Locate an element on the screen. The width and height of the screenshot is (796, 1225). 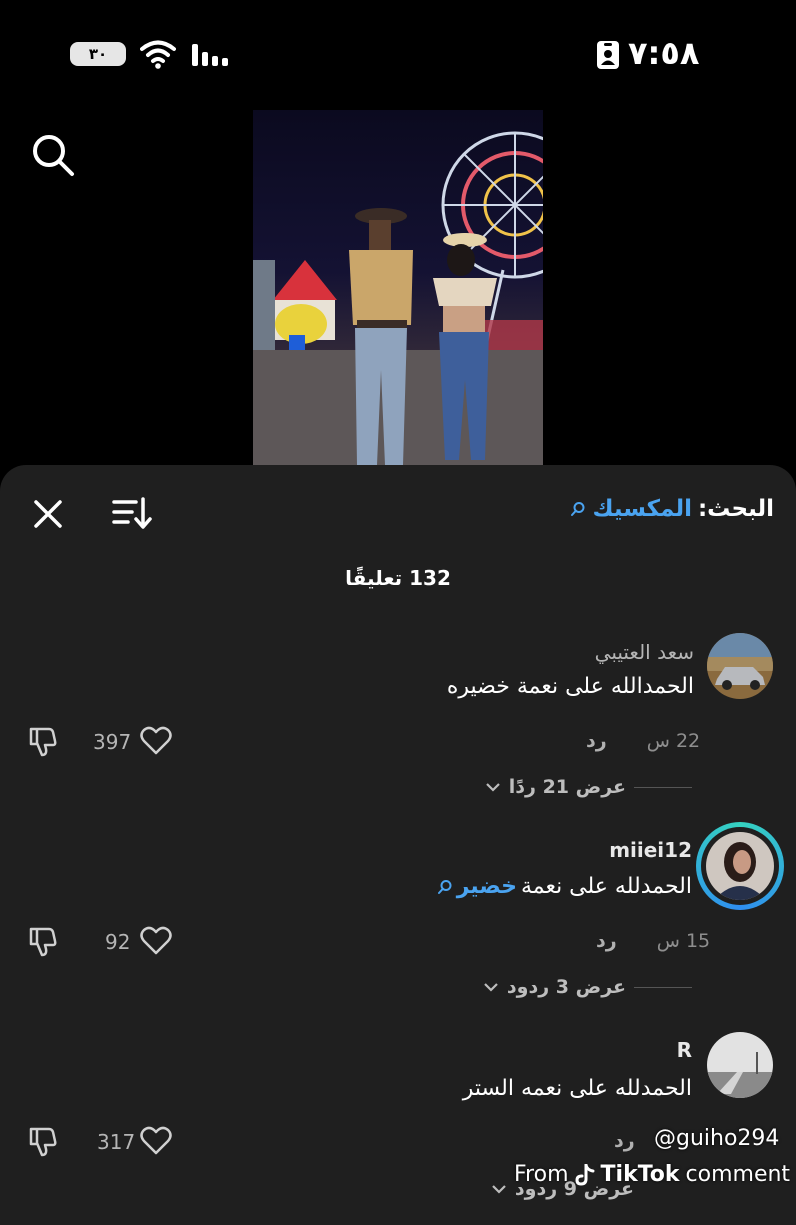
comment-meta: رد is located at coordinates (624, 1141).